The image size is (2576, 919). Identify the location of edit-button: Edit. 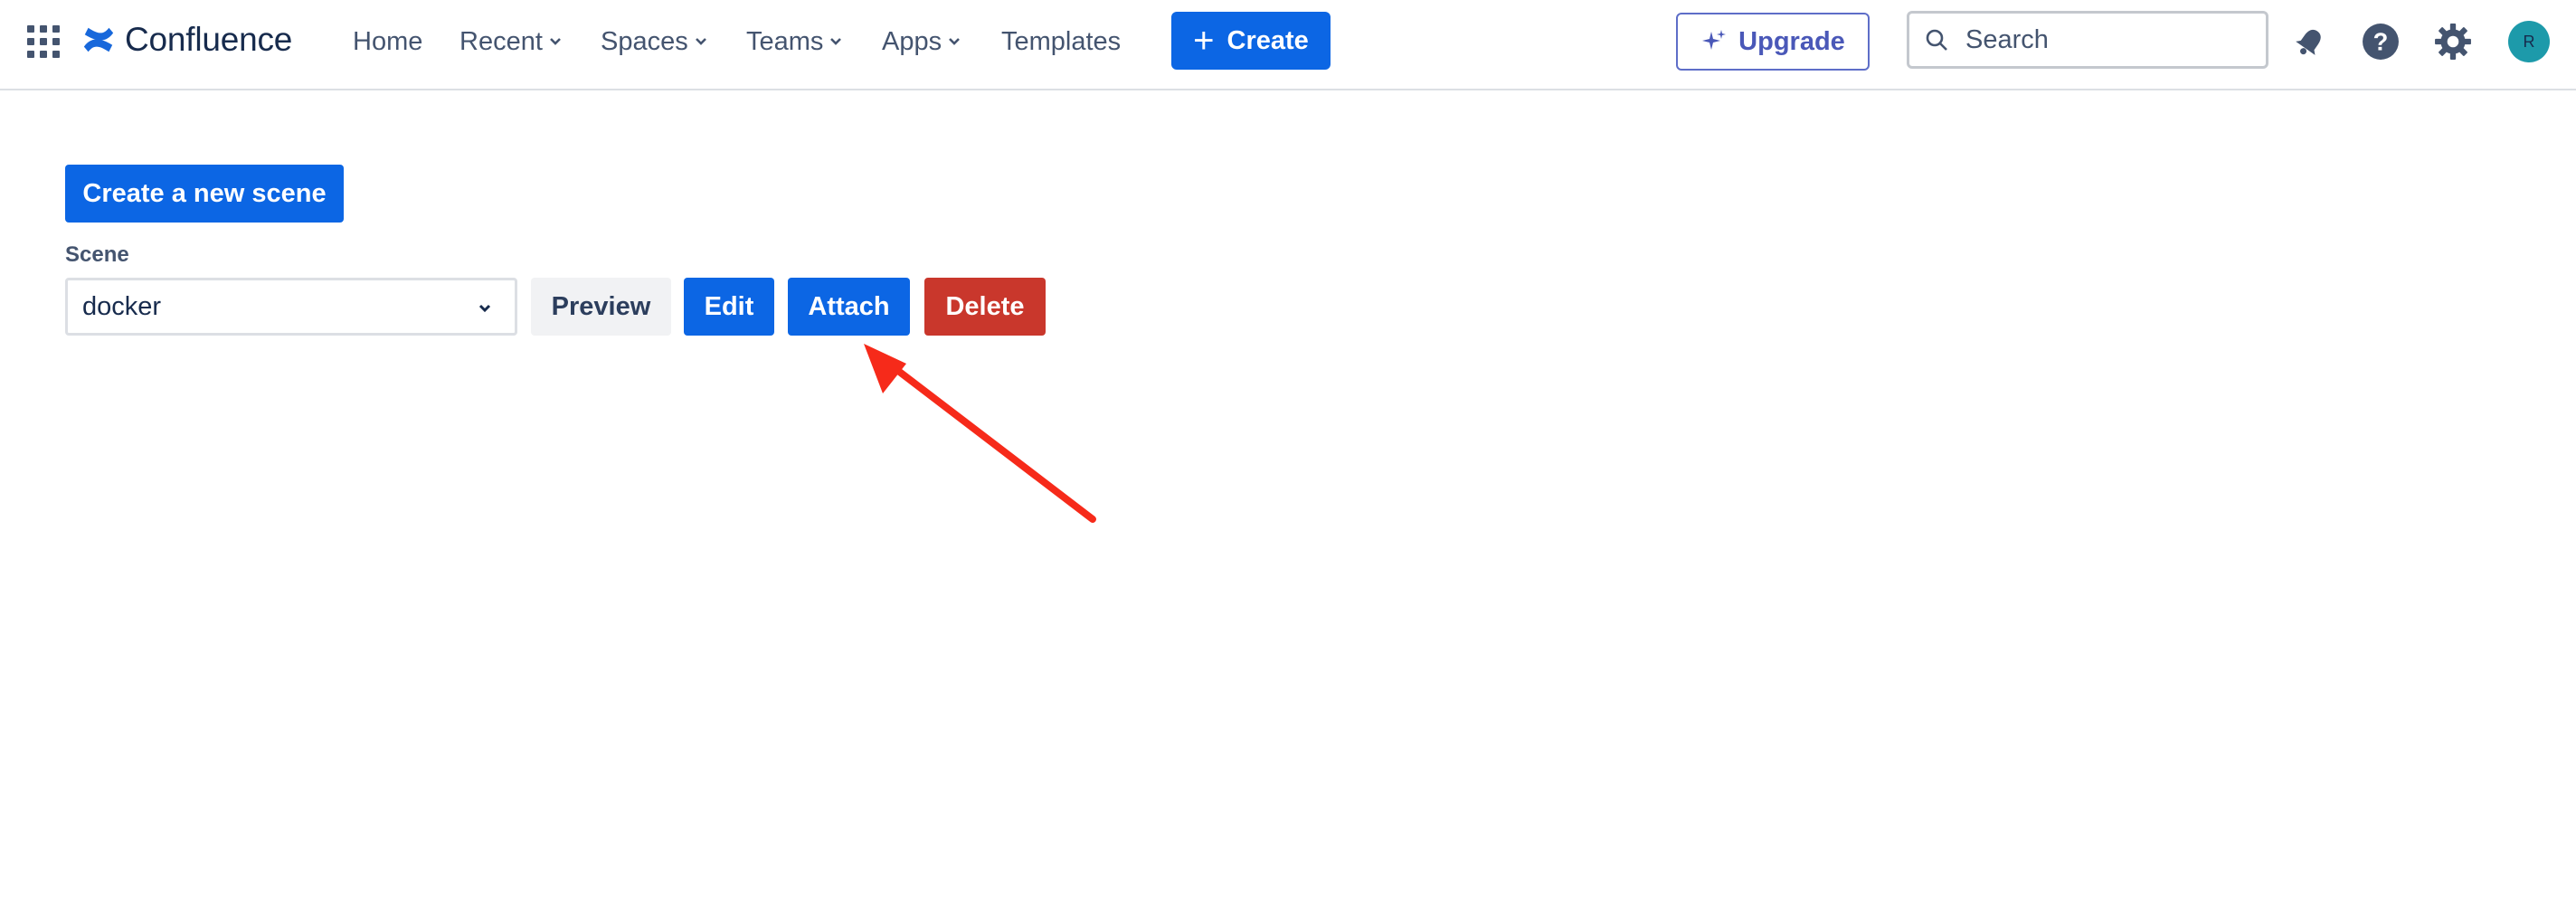
(729, 307).